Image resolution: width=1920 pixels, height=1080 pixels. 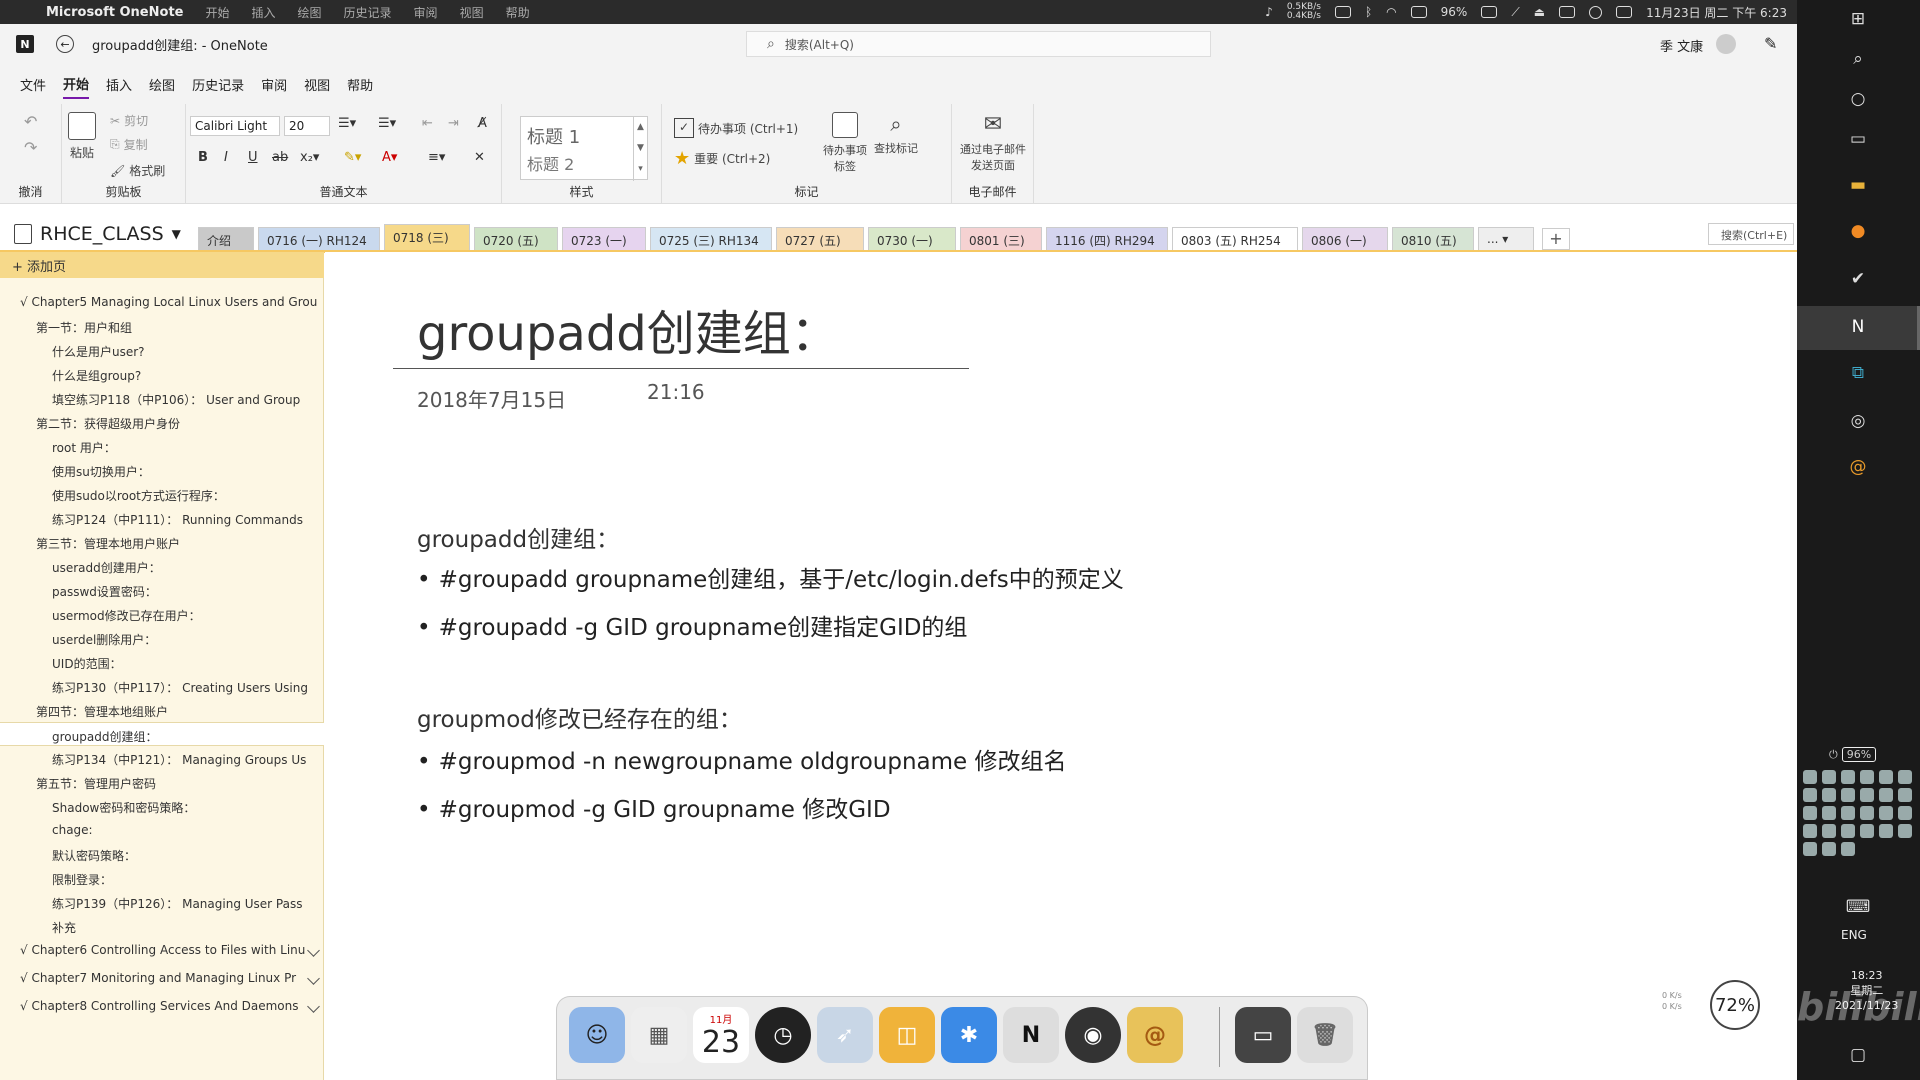 I want to click on bullet-item: #groupadd -g GID groupname创建指定GID的组, so click(x=692, y=625).